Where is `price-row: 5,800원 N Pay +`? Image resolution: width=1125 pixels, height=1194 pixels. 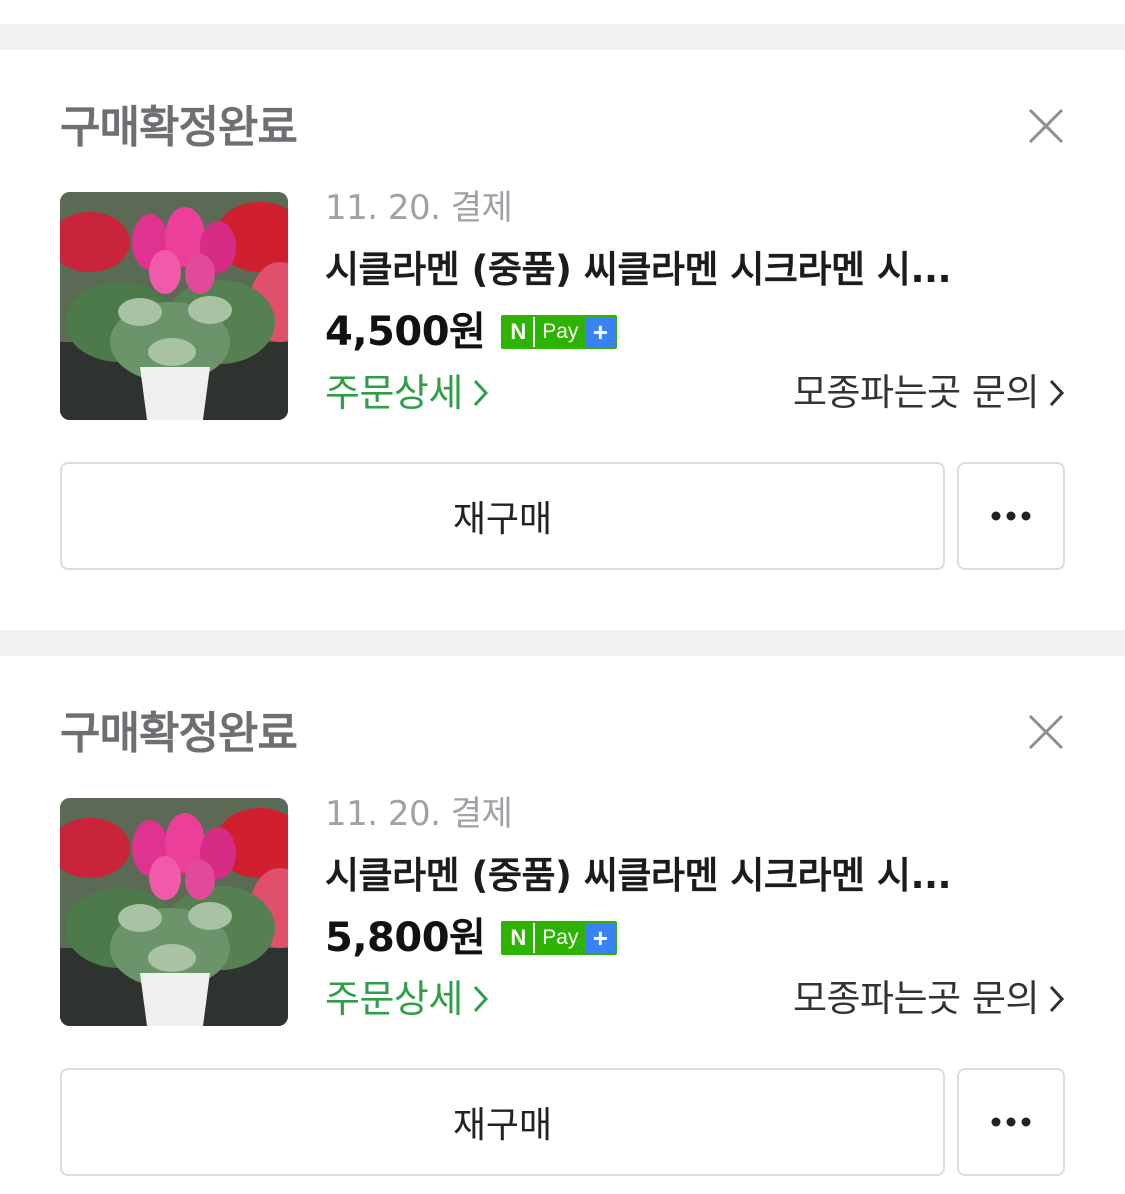
price-row: 5,800원 N Pay + is located at coordinates (471, 938).